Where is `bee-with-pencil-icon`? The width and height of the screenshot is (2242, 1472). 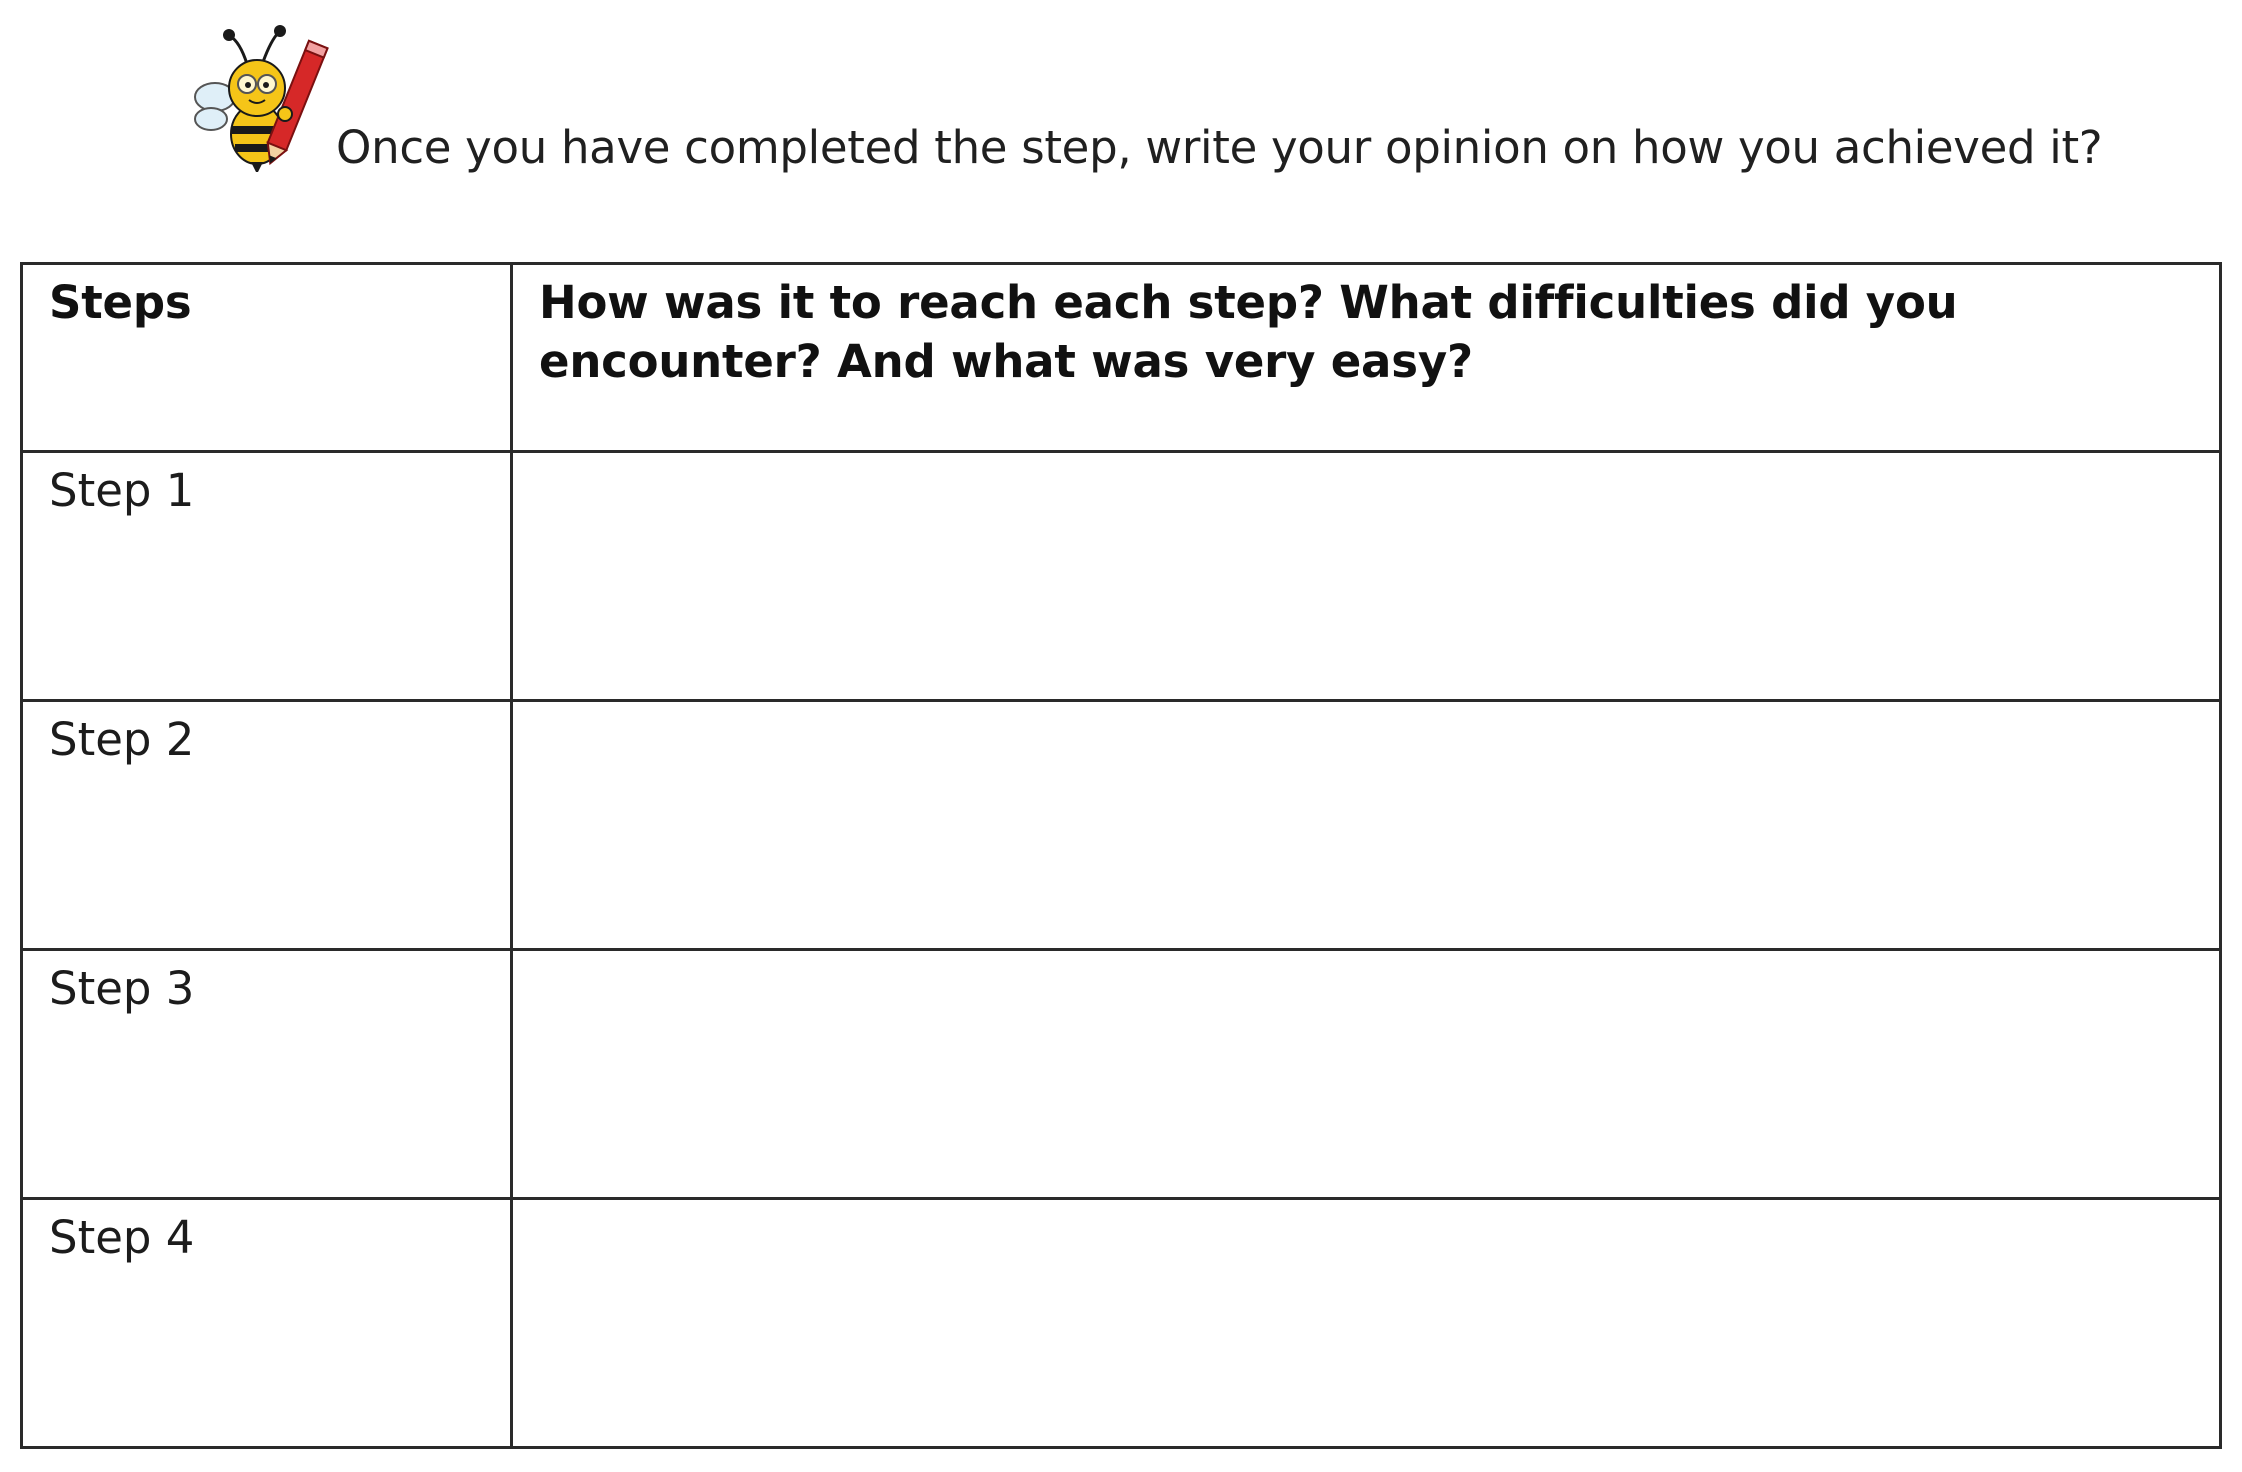
bee-with-pencil-icon is located at coordinates (261, 98).